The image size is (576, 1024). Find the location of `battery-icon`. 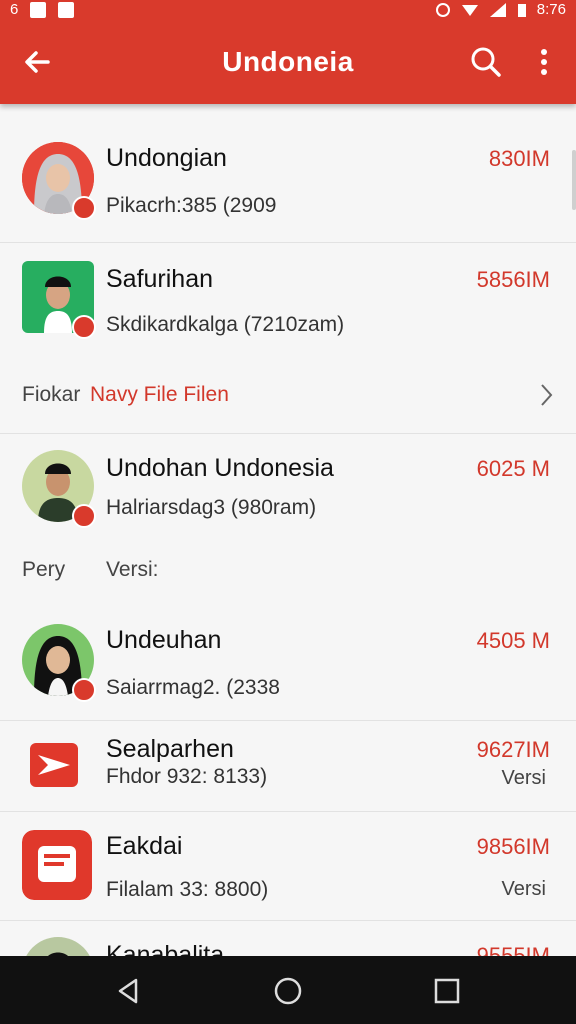

battery-icon is located at coordinates (521, 10).